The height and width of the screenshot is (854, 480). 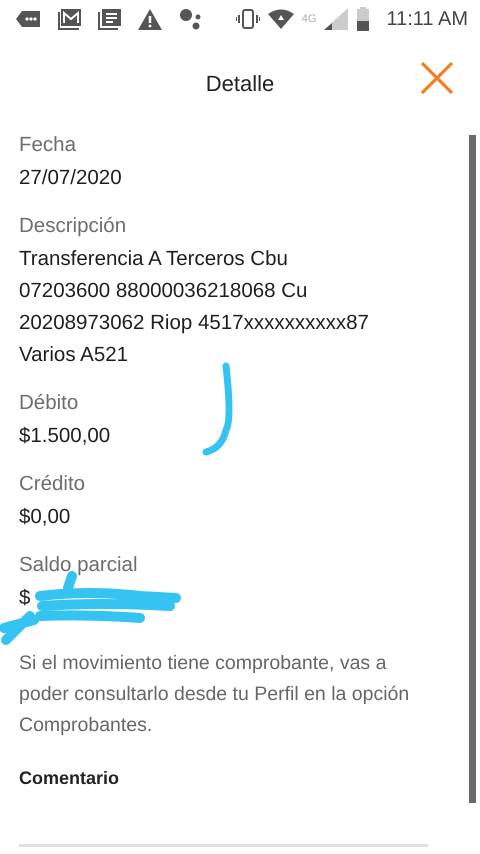 What do you see at coordinates (427, 19) in the screenshot?
I see `clock-time: 11:11 AM` at bounding box center [427, 19].